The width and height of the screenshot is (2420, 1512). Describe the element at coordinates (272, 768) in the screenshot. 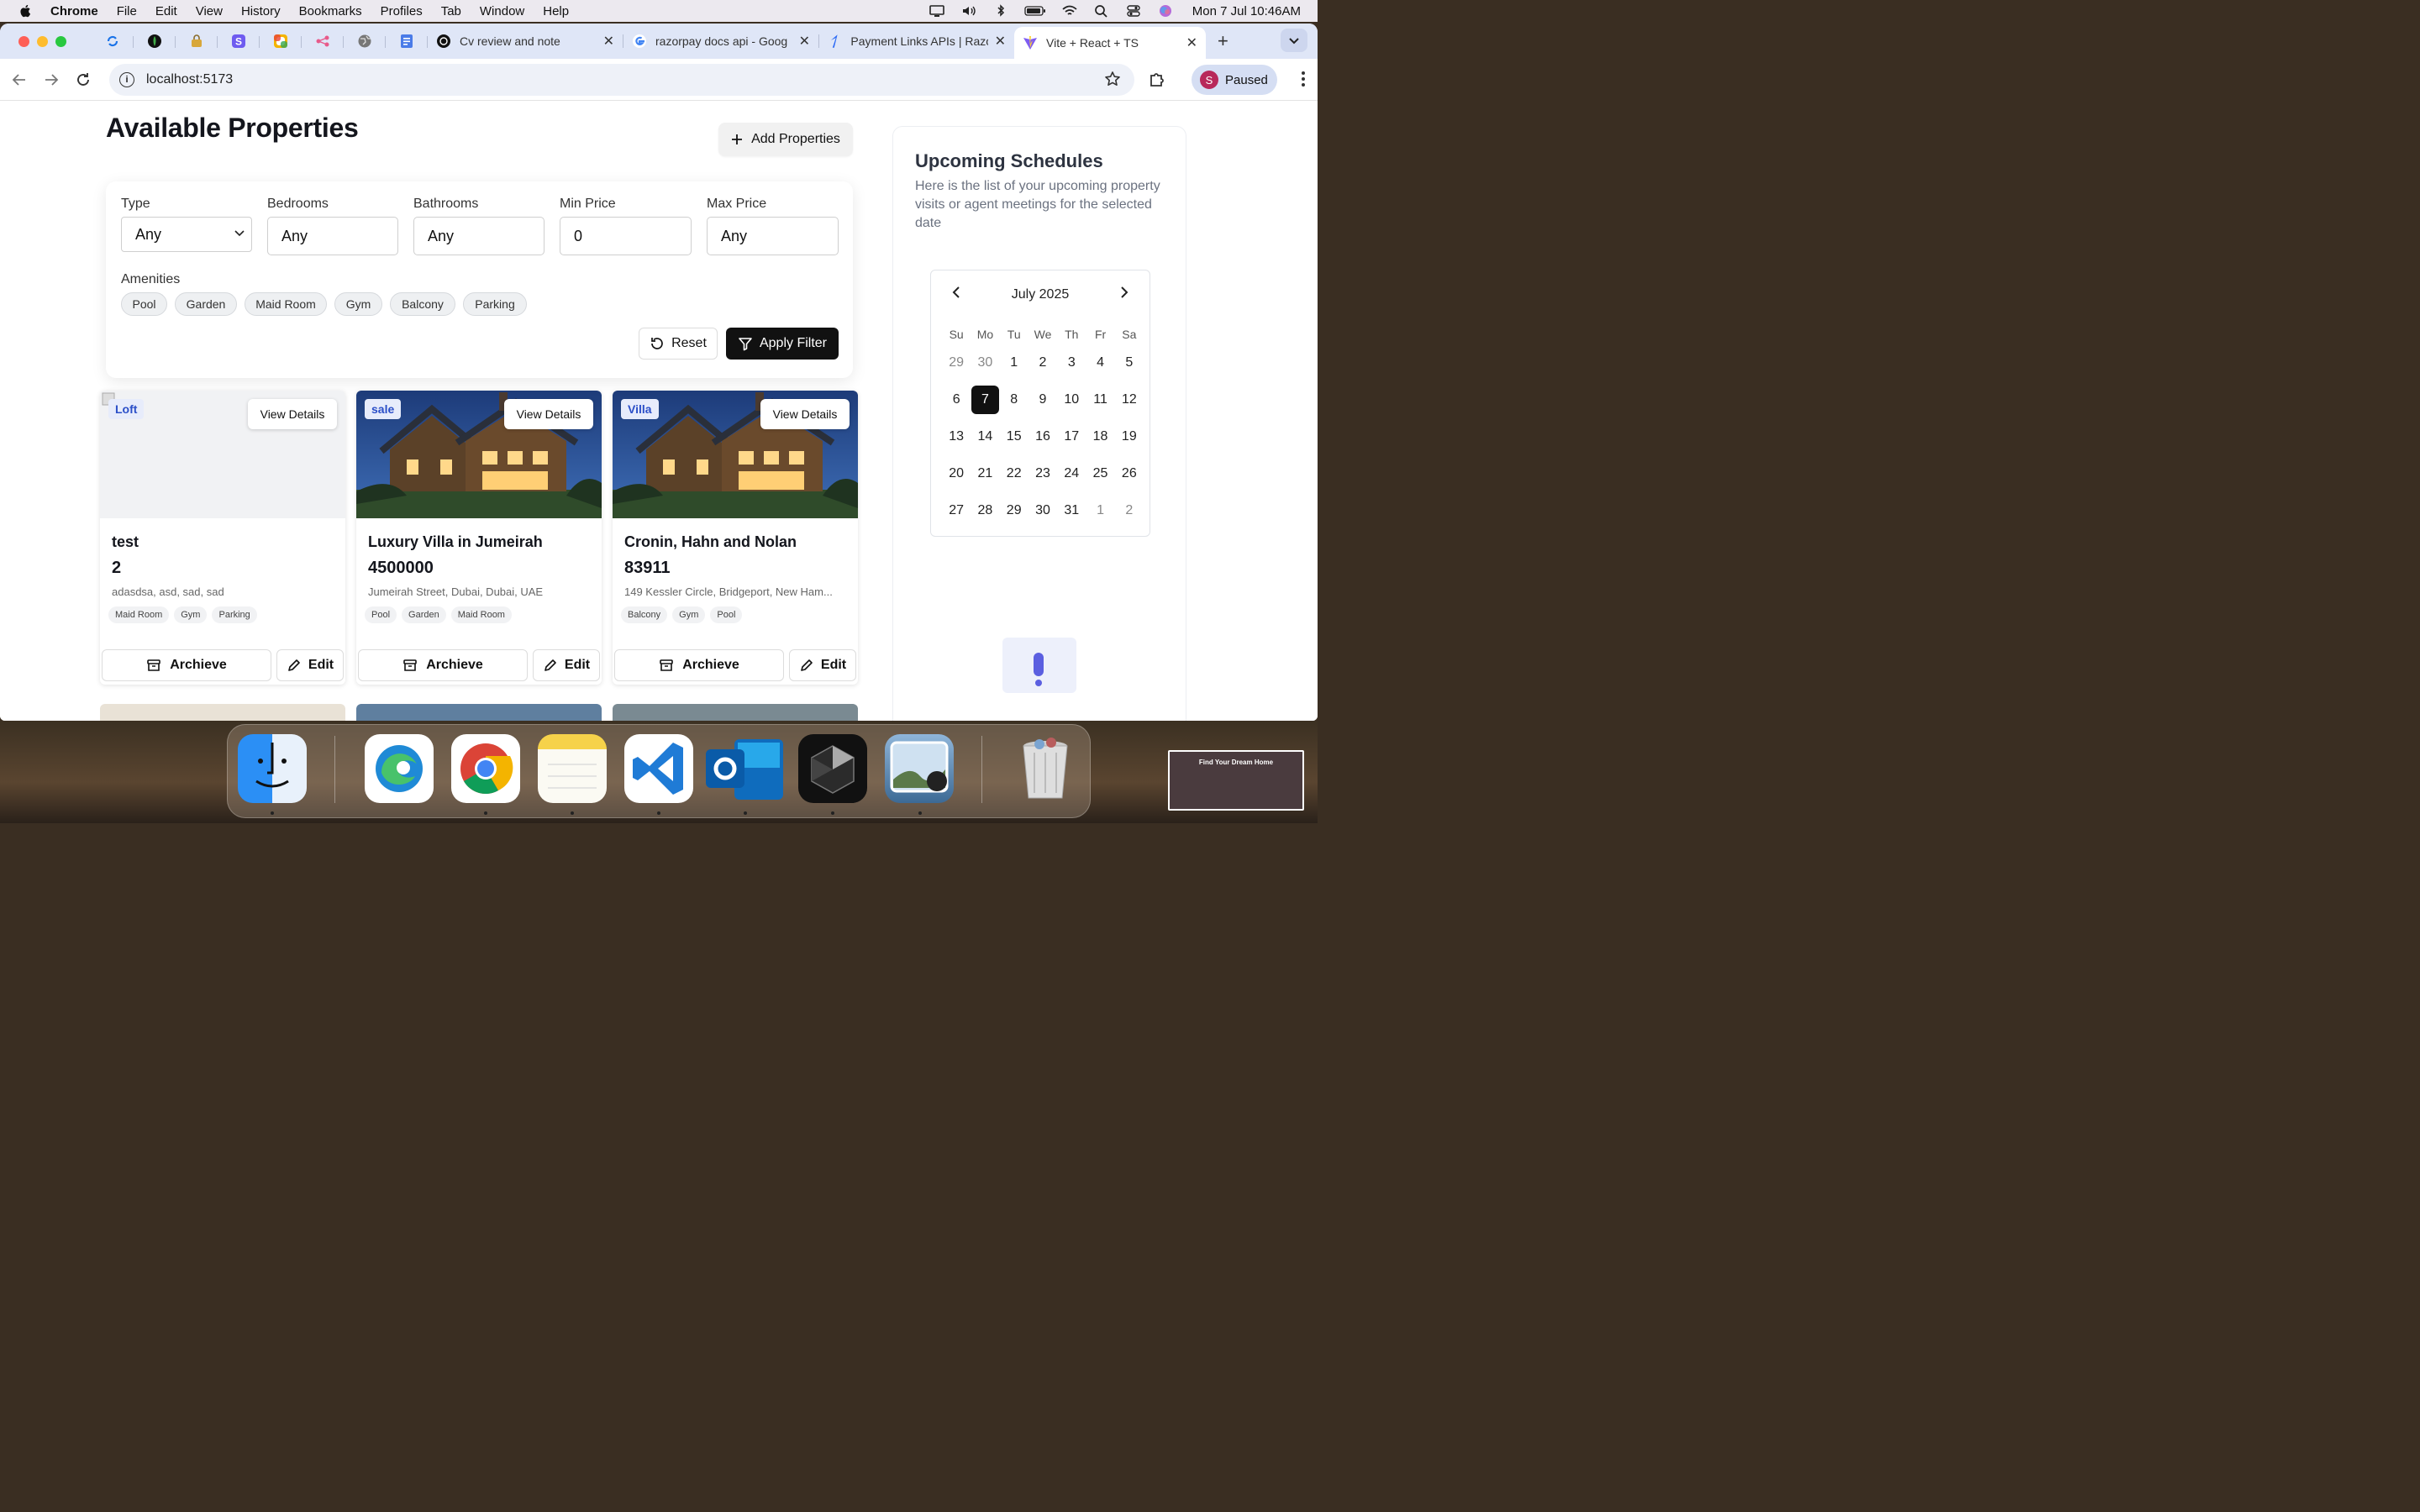

I see `finder-icon` at that location.